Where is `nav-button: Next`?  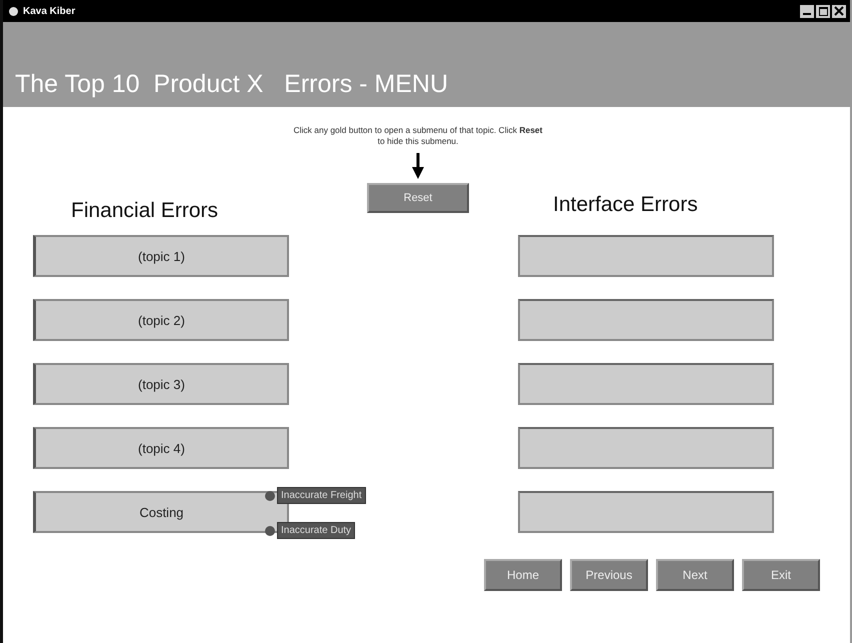
nav-button: Next is located at coordinates (695, 575).